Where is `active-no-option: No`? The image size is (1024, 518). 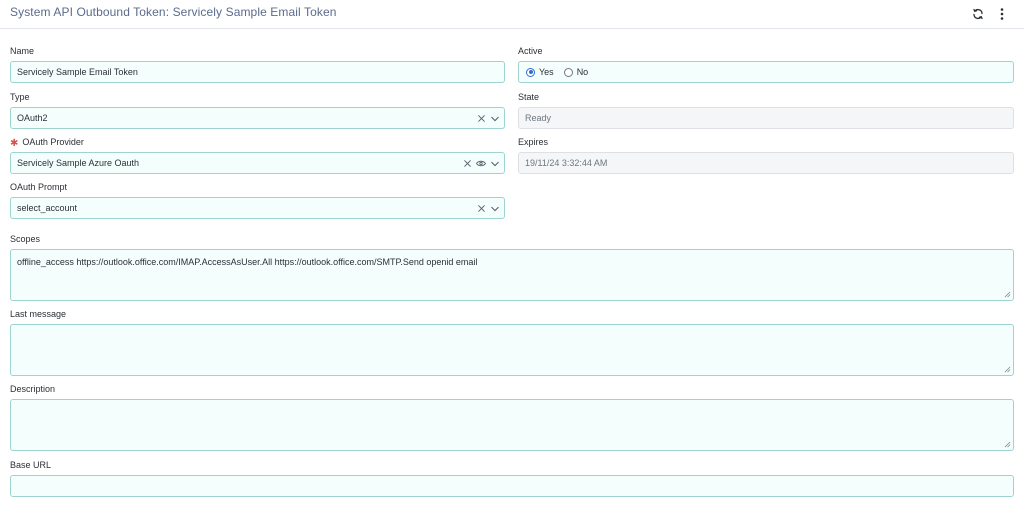 active-no-option: No is located at coordinates (576, 72).